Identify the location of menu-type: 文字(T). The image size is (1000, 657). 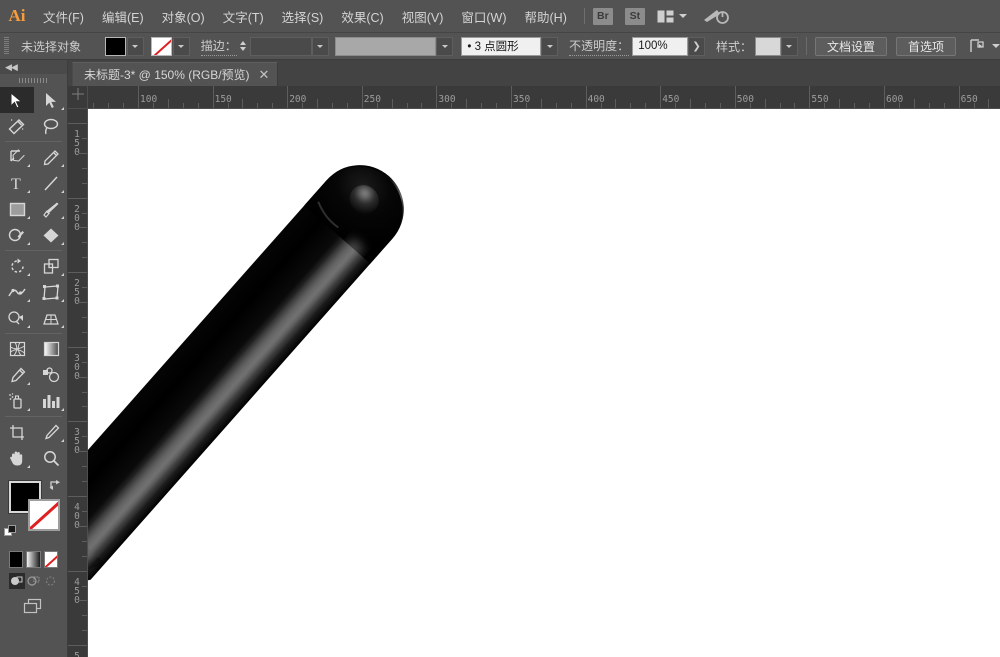
(243, 16).